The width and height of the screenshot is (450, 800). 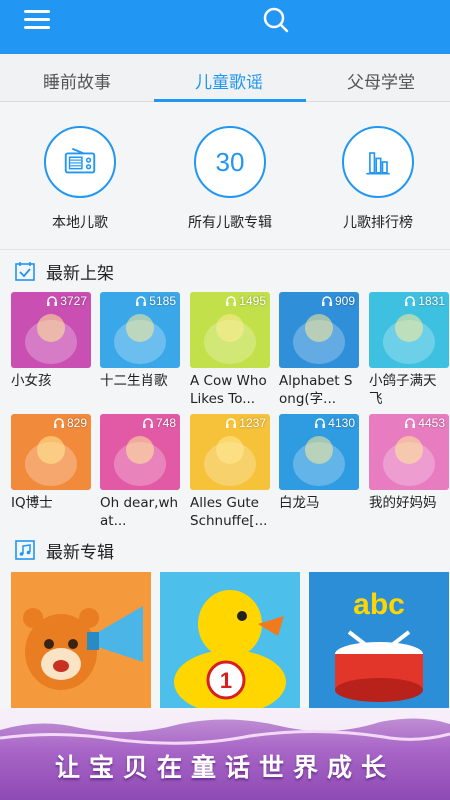 I want to click on song-title: 白龙马, so click(x=299, y=503).